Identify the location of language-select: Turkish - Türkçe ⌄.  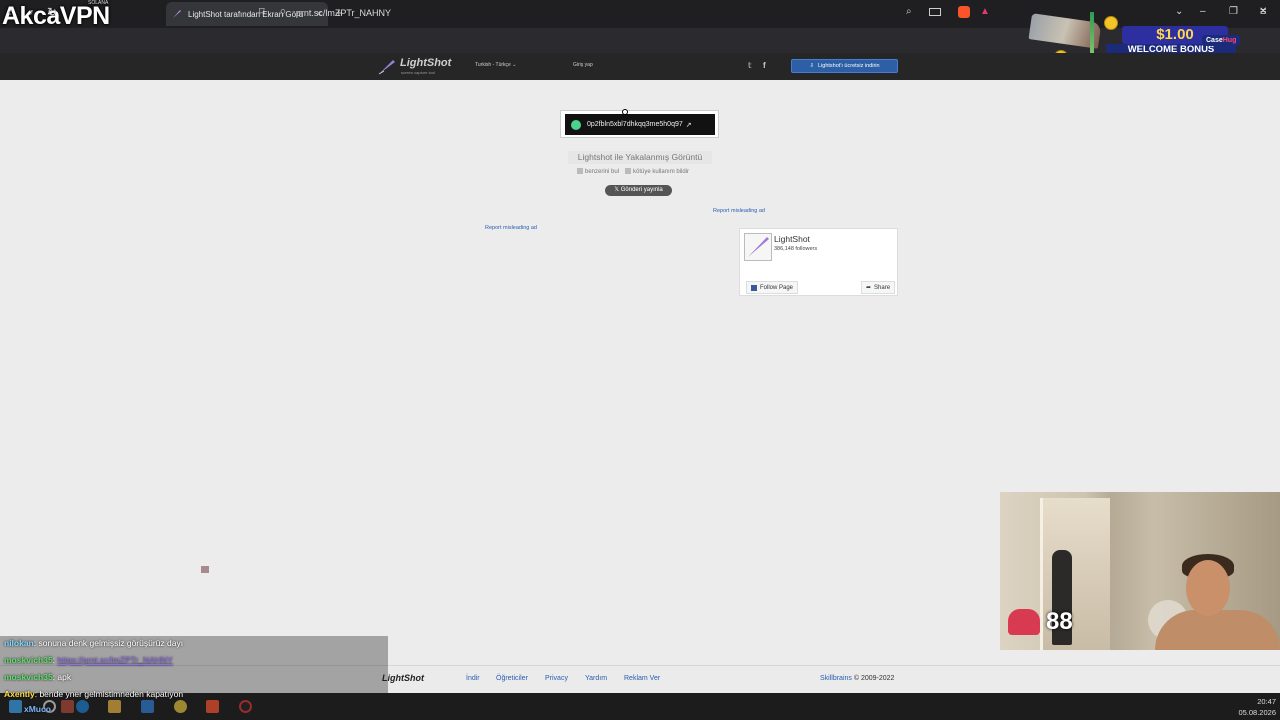
(495, 65).